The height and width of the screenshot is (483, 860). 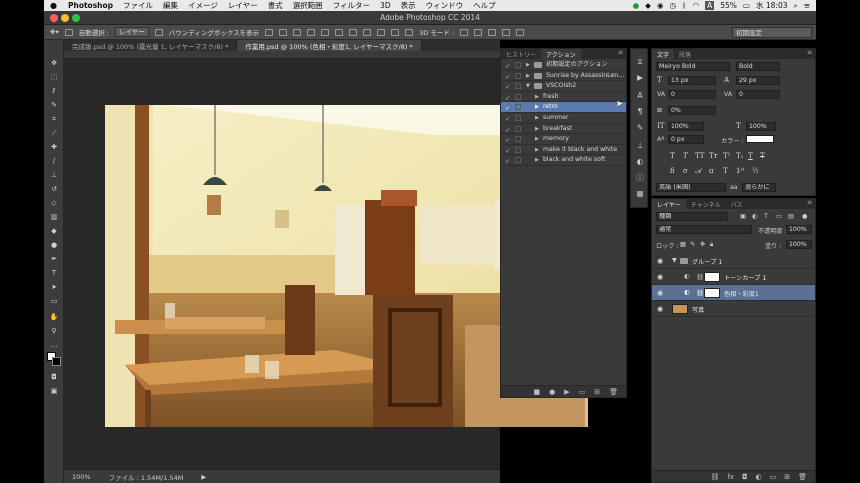 What do you see at coordinates (711, 171) in the screenshot?
I see `stylistic-alt-icon: ɑ` at bounding box center [711, 171].